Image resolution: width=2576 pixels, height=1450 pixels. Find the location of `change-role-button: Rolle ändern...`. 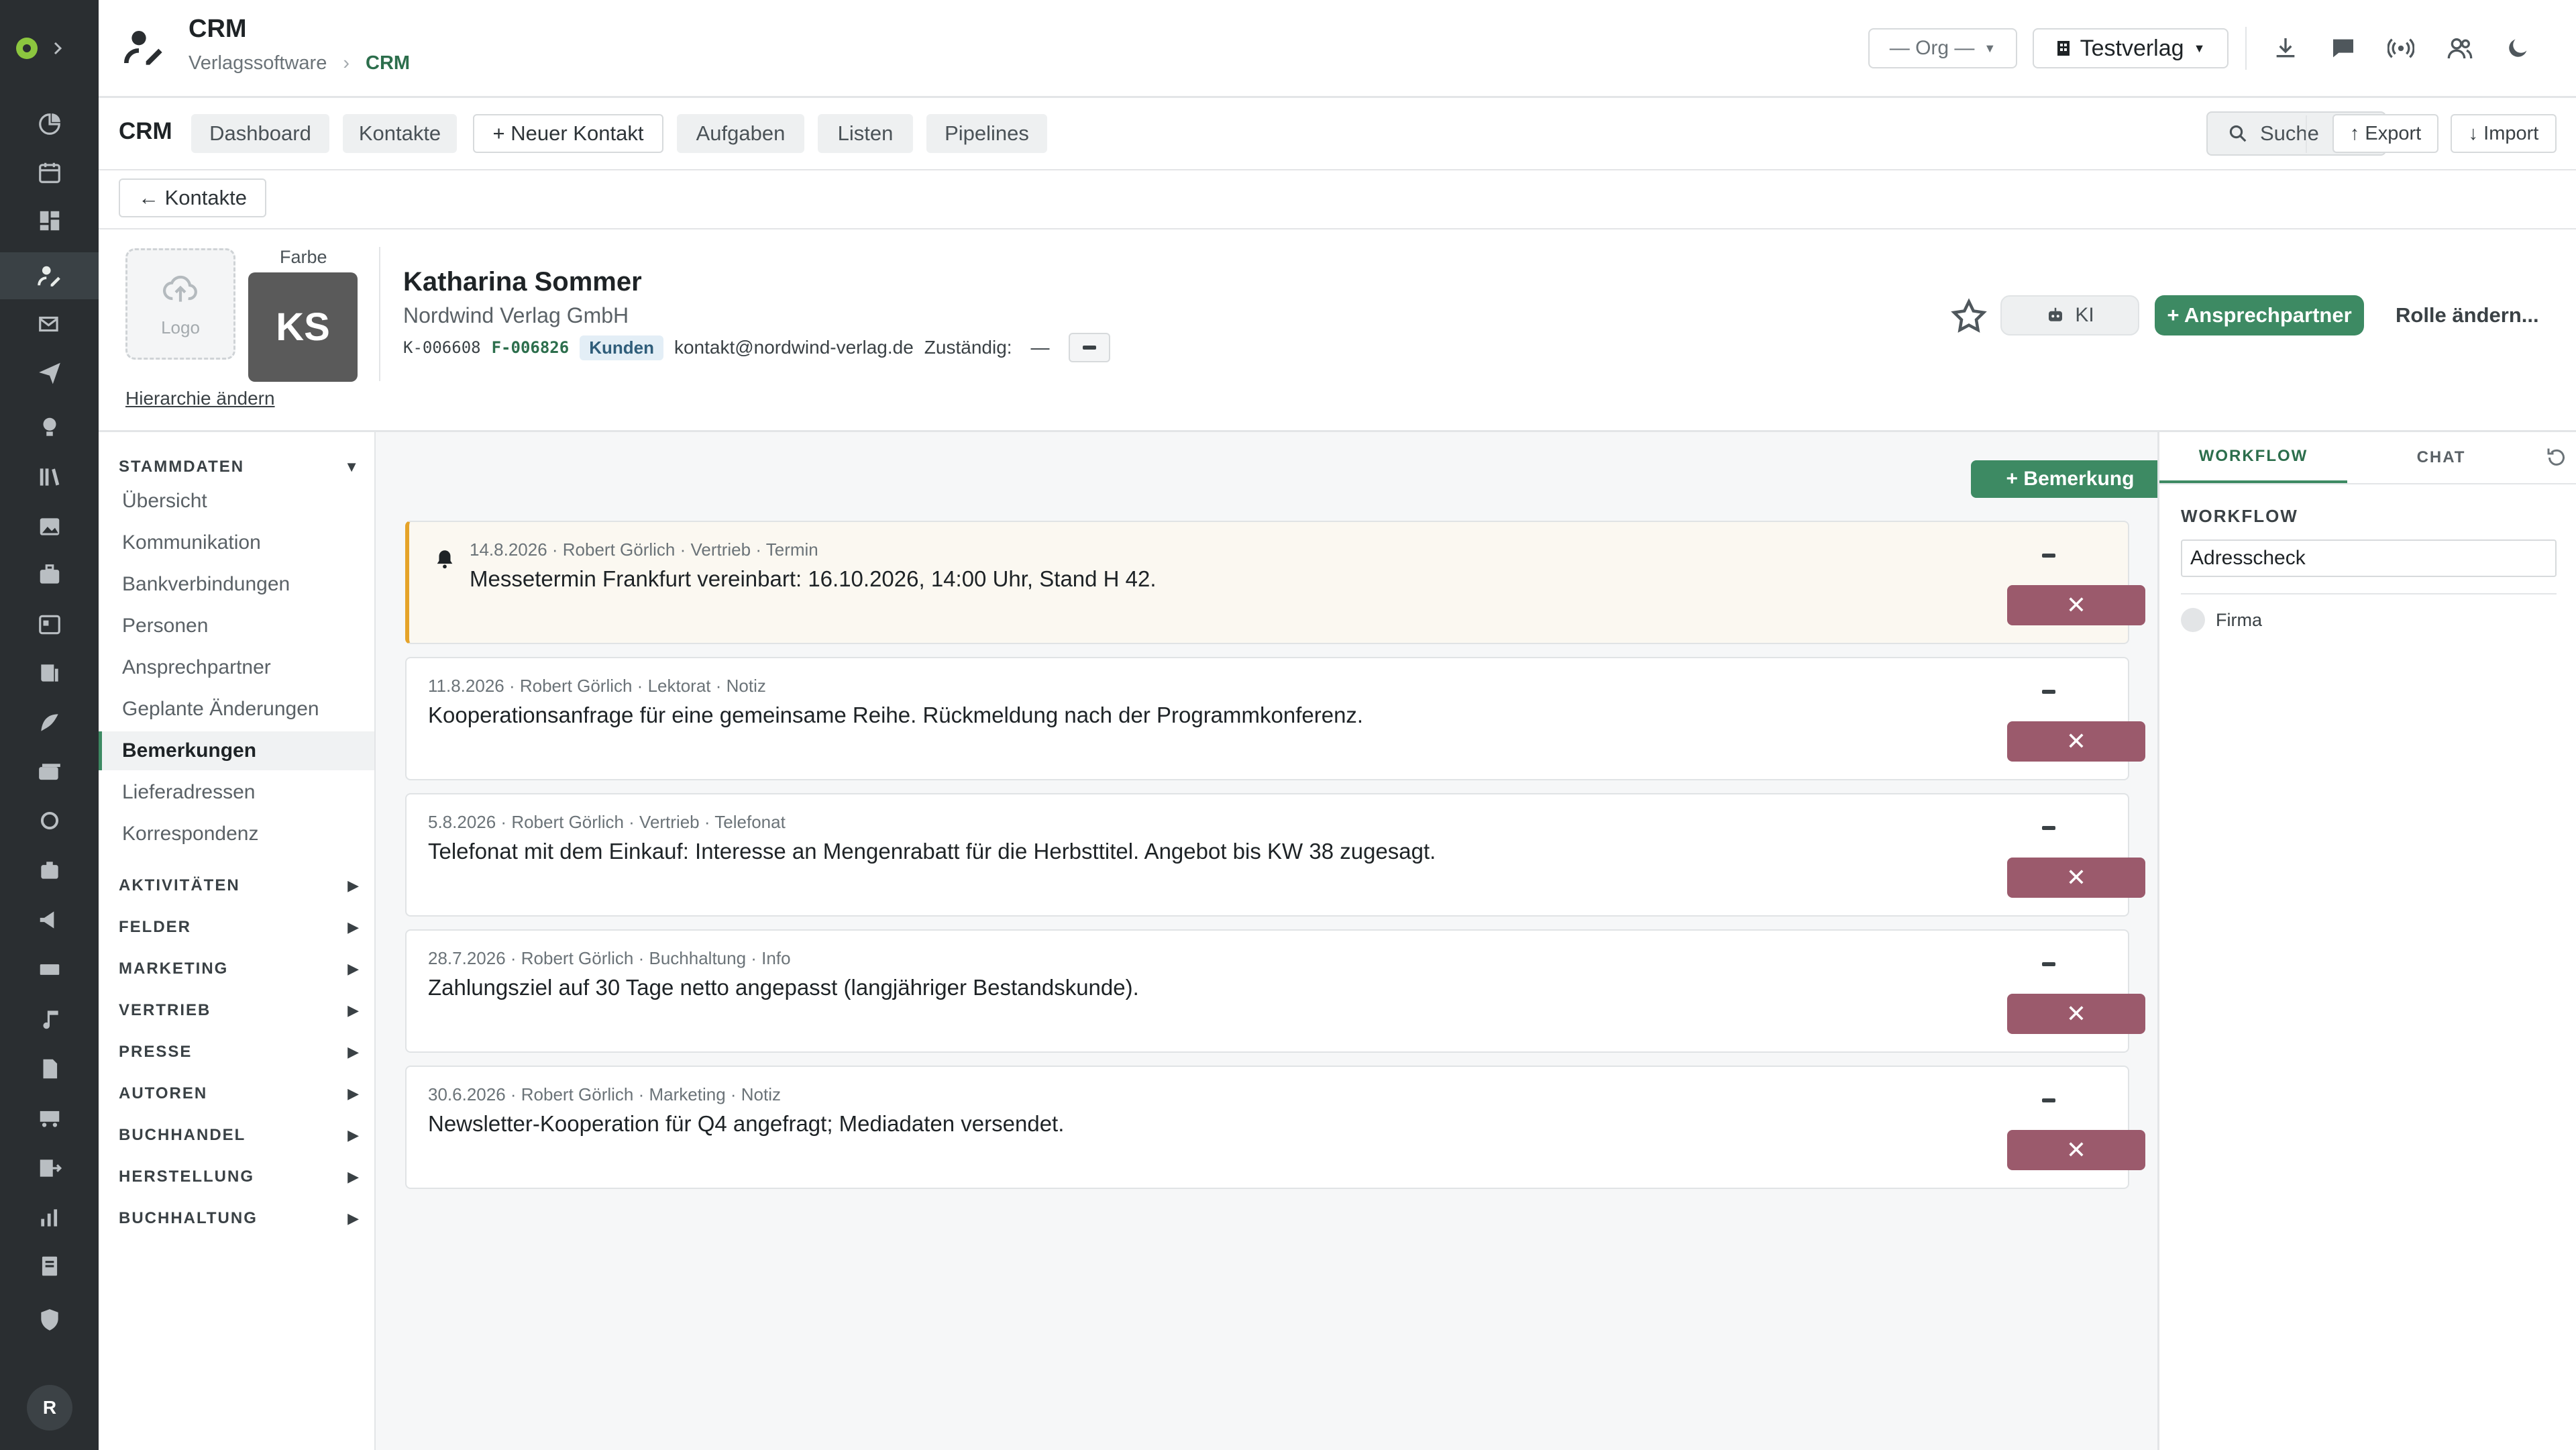

change-role-button: Rolle ändern... is located at coordinates (2467, 315).